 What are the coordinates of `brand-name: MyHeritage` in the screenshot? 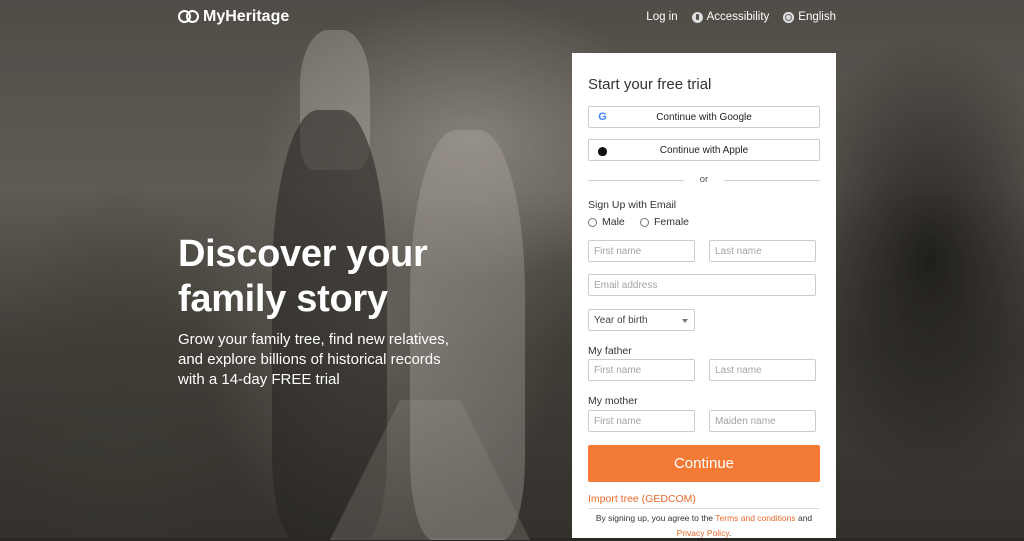 It's located at (246, 16).